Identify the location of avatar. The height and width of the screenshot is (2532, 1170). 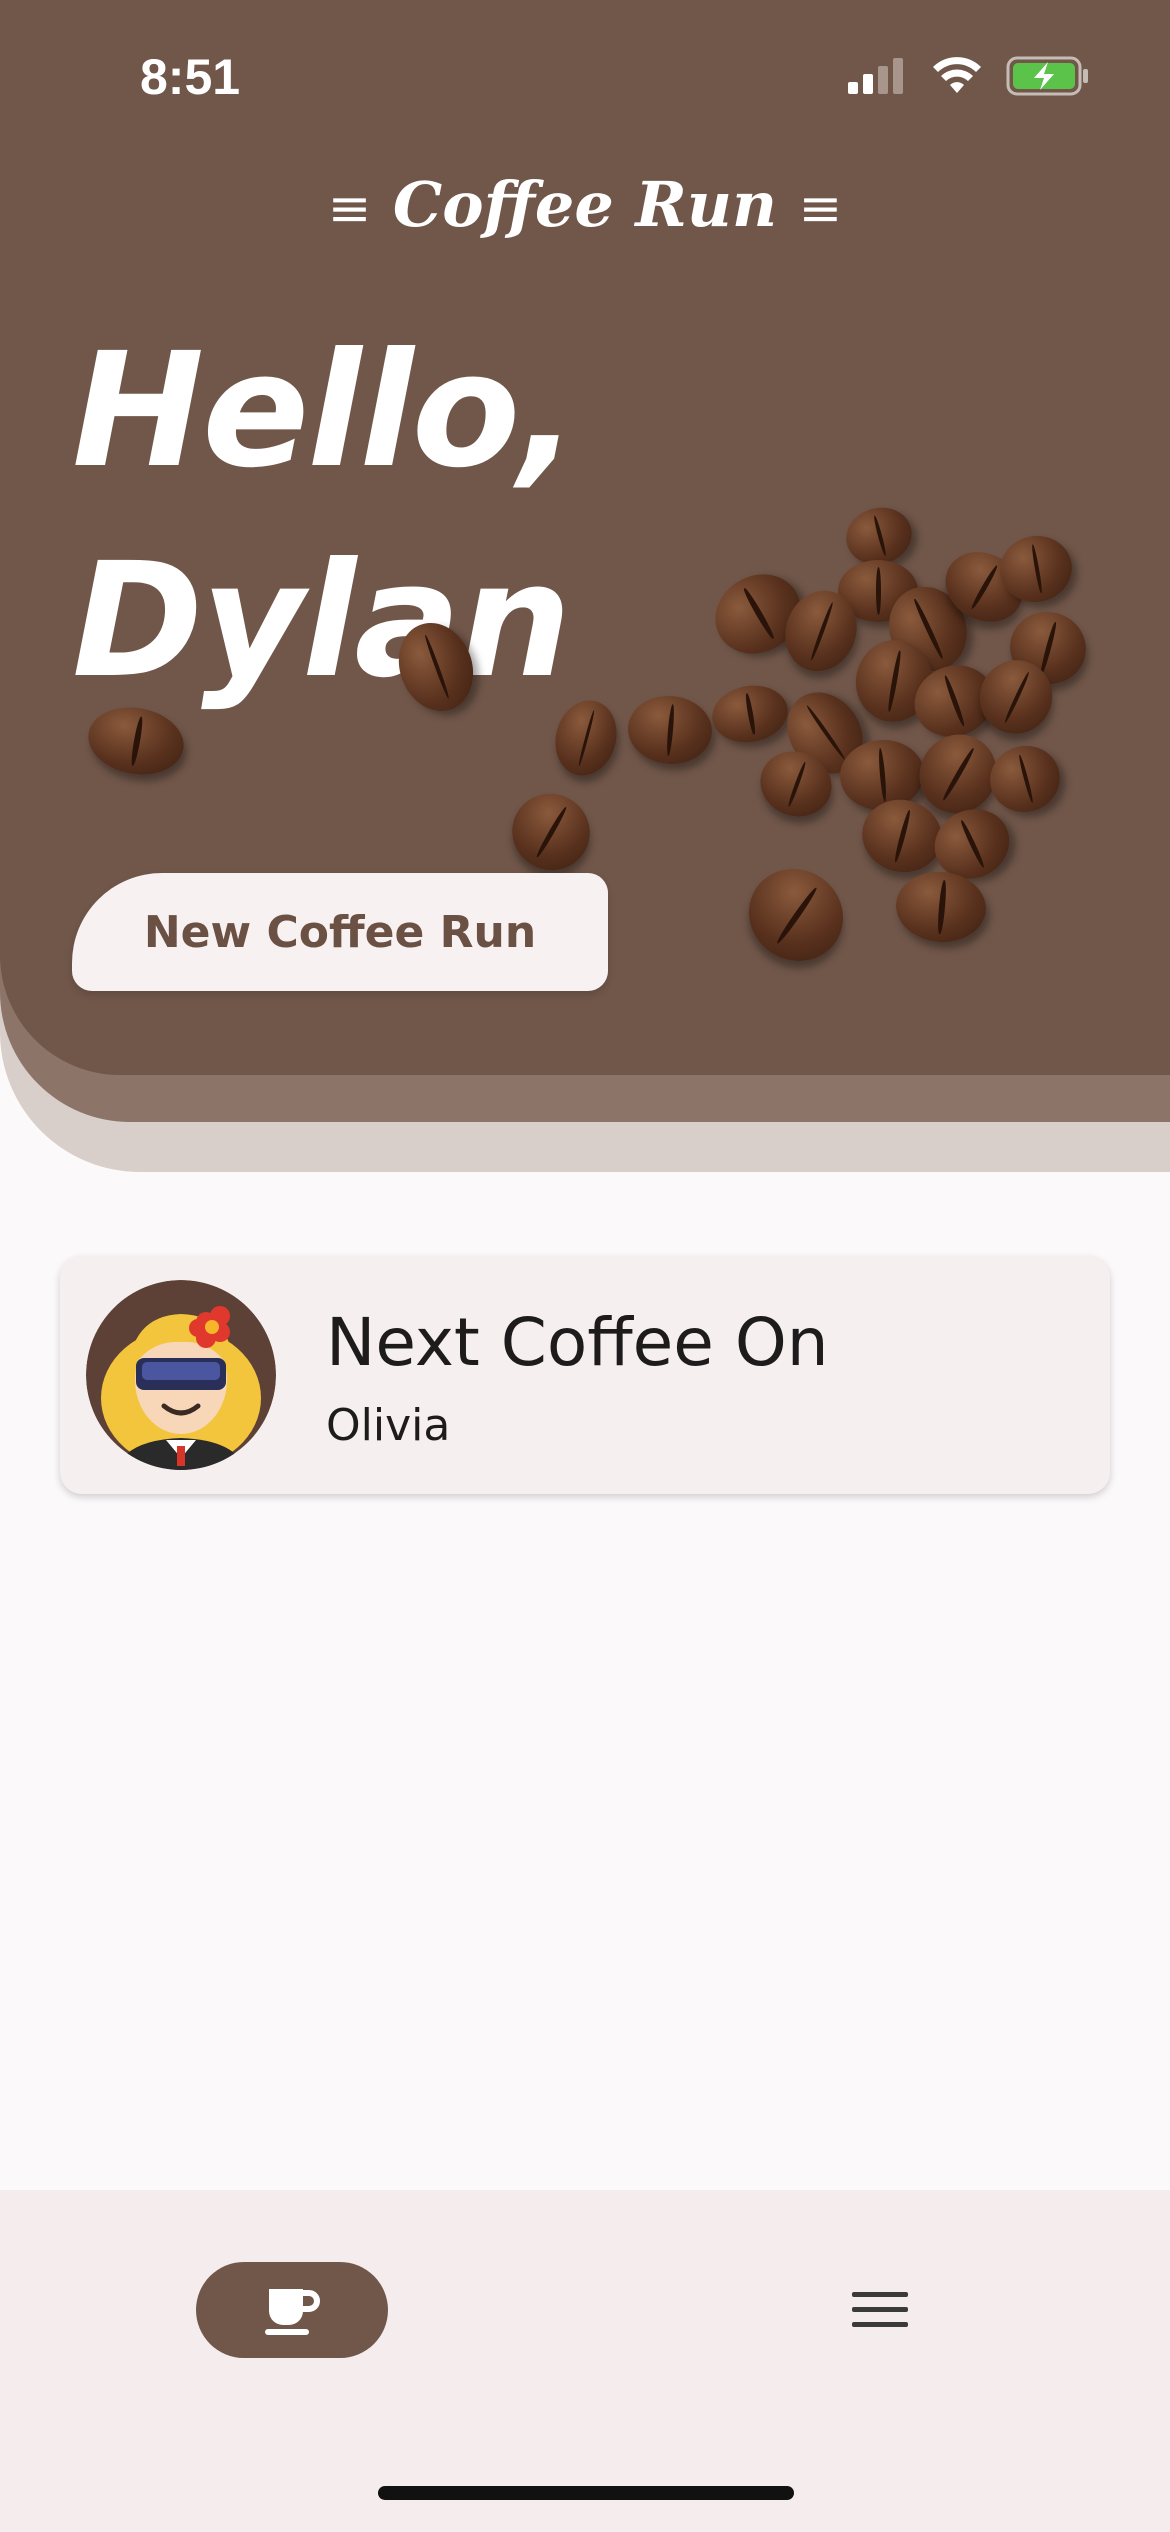
(181, 1375).